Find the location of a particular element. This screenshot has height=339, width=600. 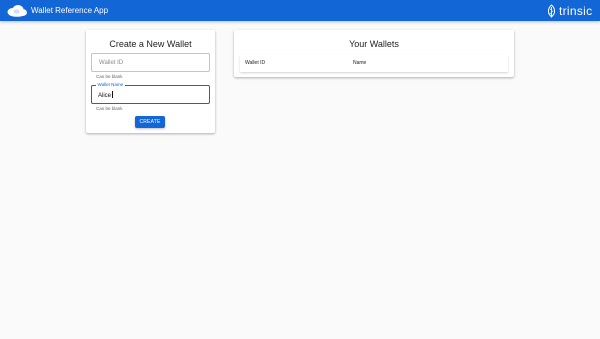

column-header-wallet-id: Wallet ID is located at coordinates (255, 63).